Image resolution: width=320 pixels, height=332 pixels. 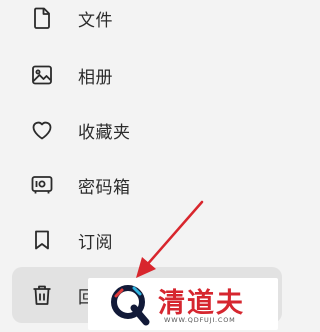 I want to click on watermark: 清道夫 WWW.QDFUJI.COM, so click(x=183, y=304).